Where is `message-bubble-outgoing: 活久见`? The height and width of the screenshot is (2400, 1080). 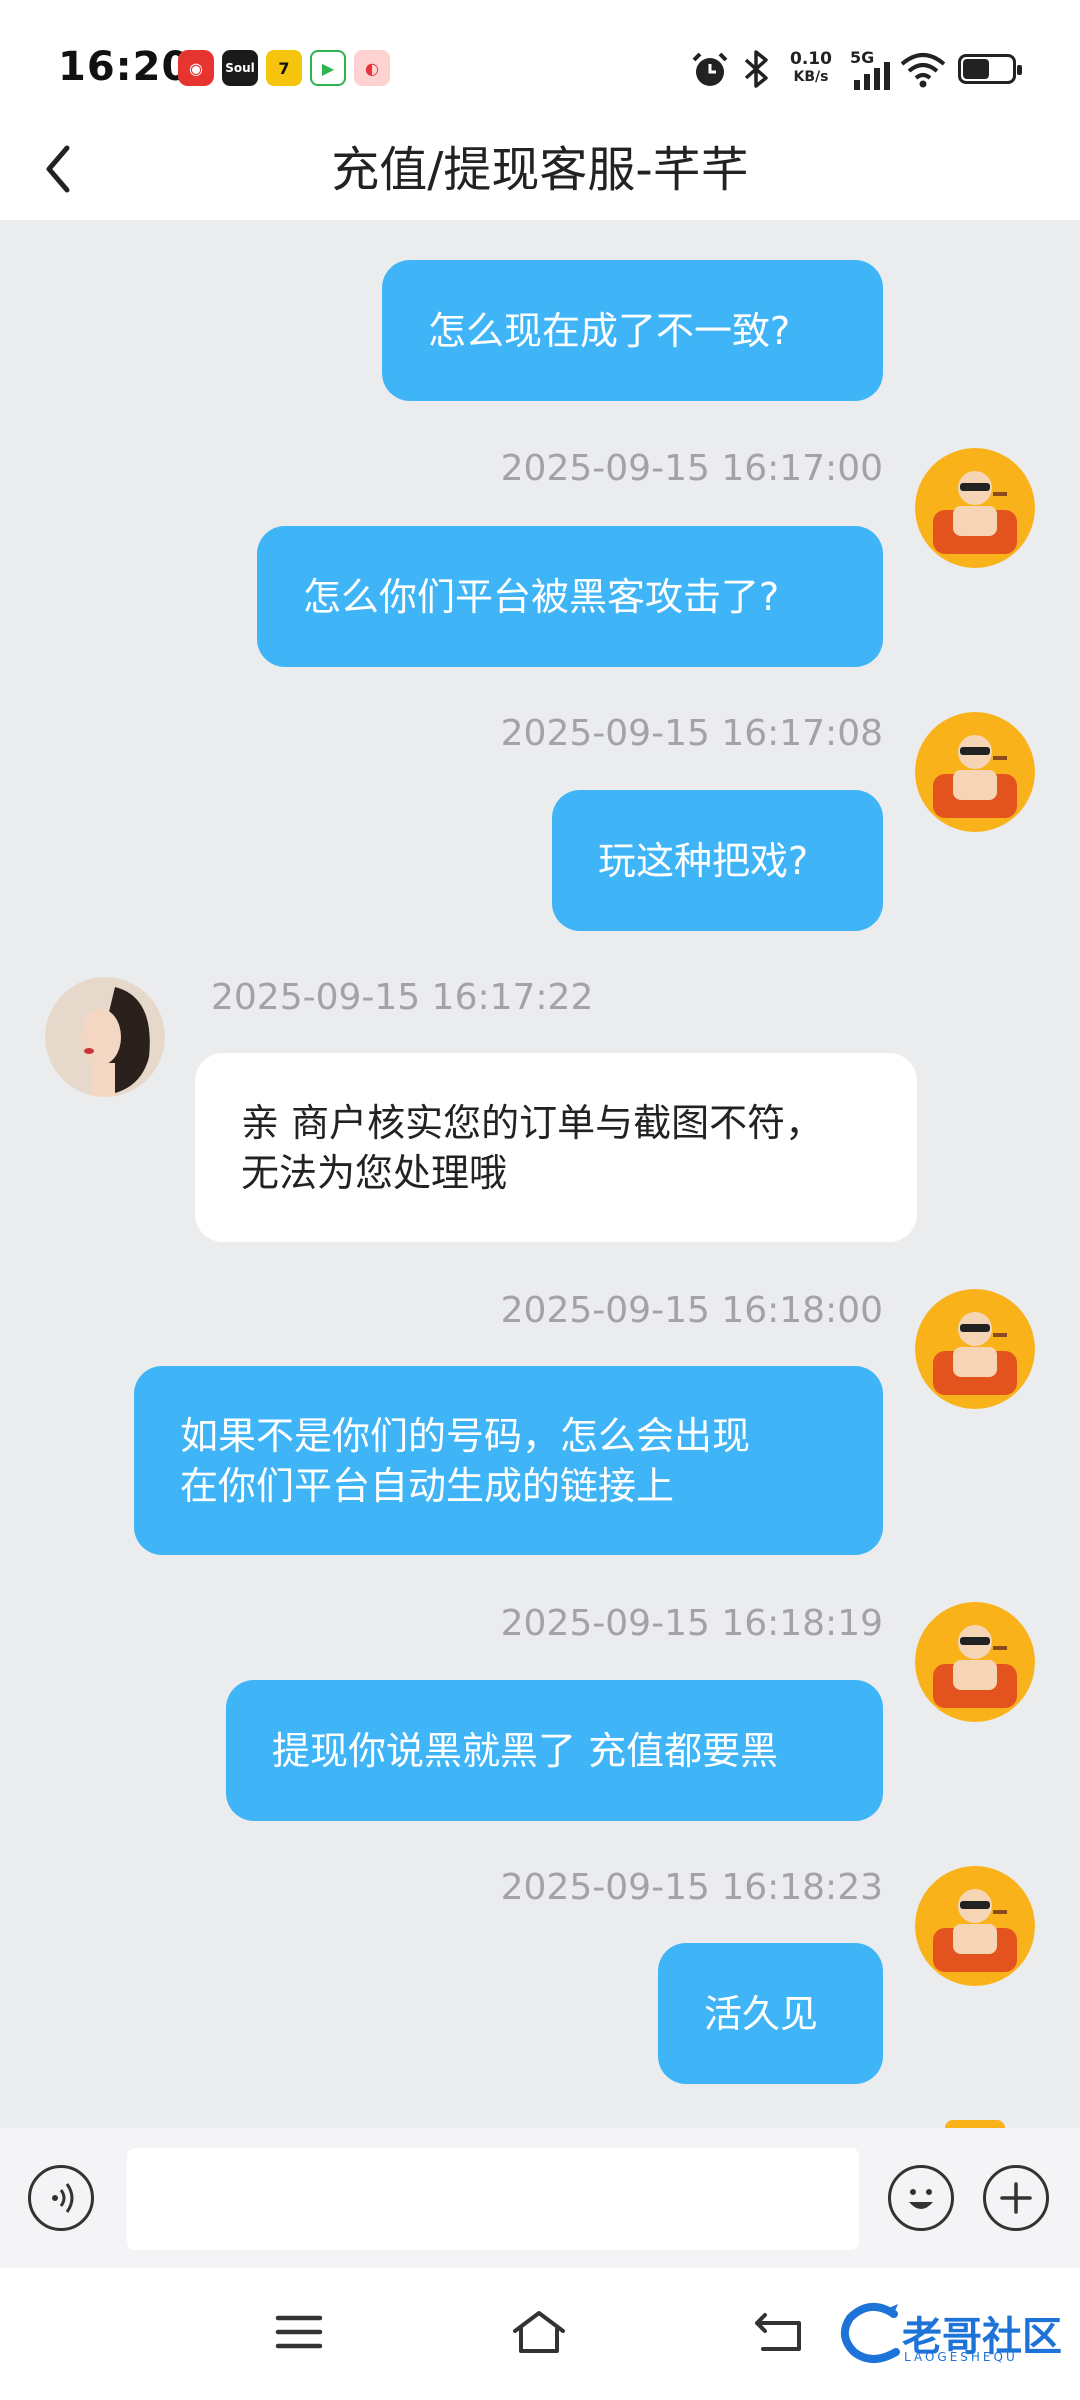
message-bubble-outgoing: 活久见 is located at coordinates (770, 2013).